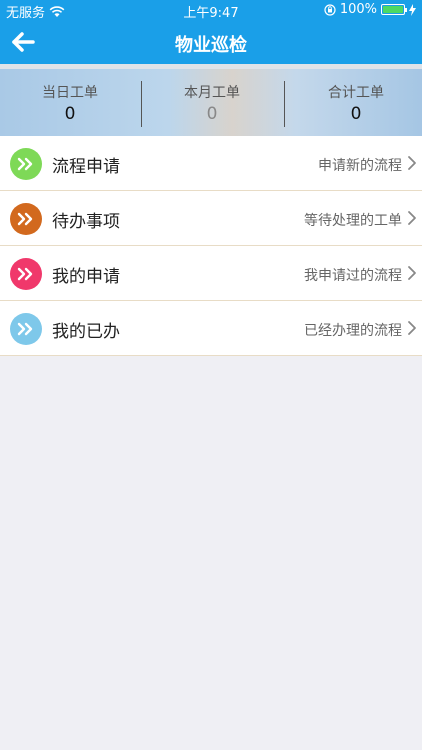 This screenshot has height=750, width=422. Describe the element at coordinates (360, 166) in the screenshot. I see `menu-item-desc: 申请新的流程` at that location.